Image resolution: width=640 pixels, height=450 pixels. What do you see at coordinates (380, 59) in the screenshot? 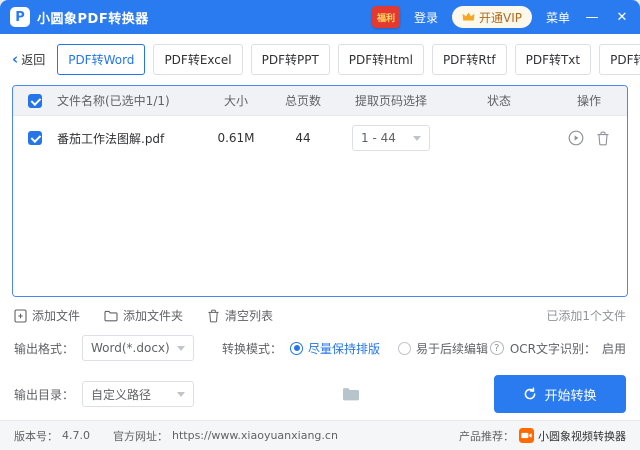
I see `tab-pdf-to-html: PDF转Html` at bounding box center [380, 59].